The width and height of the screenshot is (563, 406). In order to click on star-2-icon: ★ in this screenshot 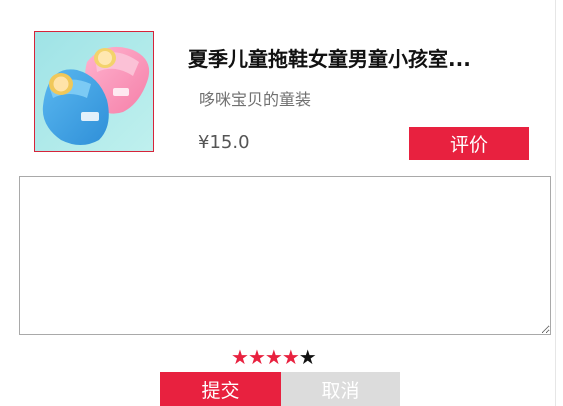, I will do `click(257, 357)`.